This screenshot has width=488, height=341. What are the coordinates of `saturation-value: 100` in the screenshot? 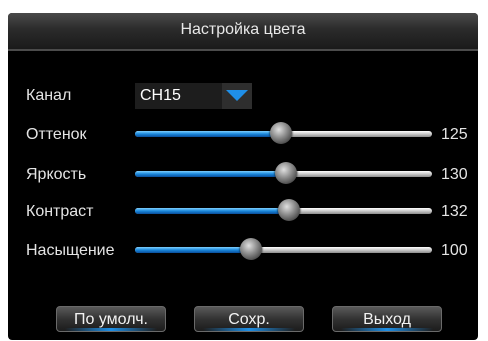 It's located at (454, 250).